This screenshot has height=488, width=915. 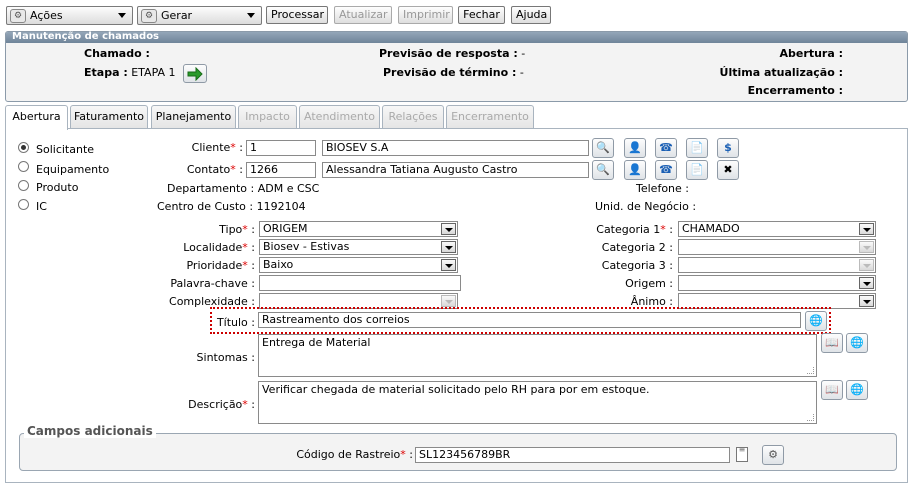 I want to click on localidade-label: Localidade, so click(x=213, y=247).